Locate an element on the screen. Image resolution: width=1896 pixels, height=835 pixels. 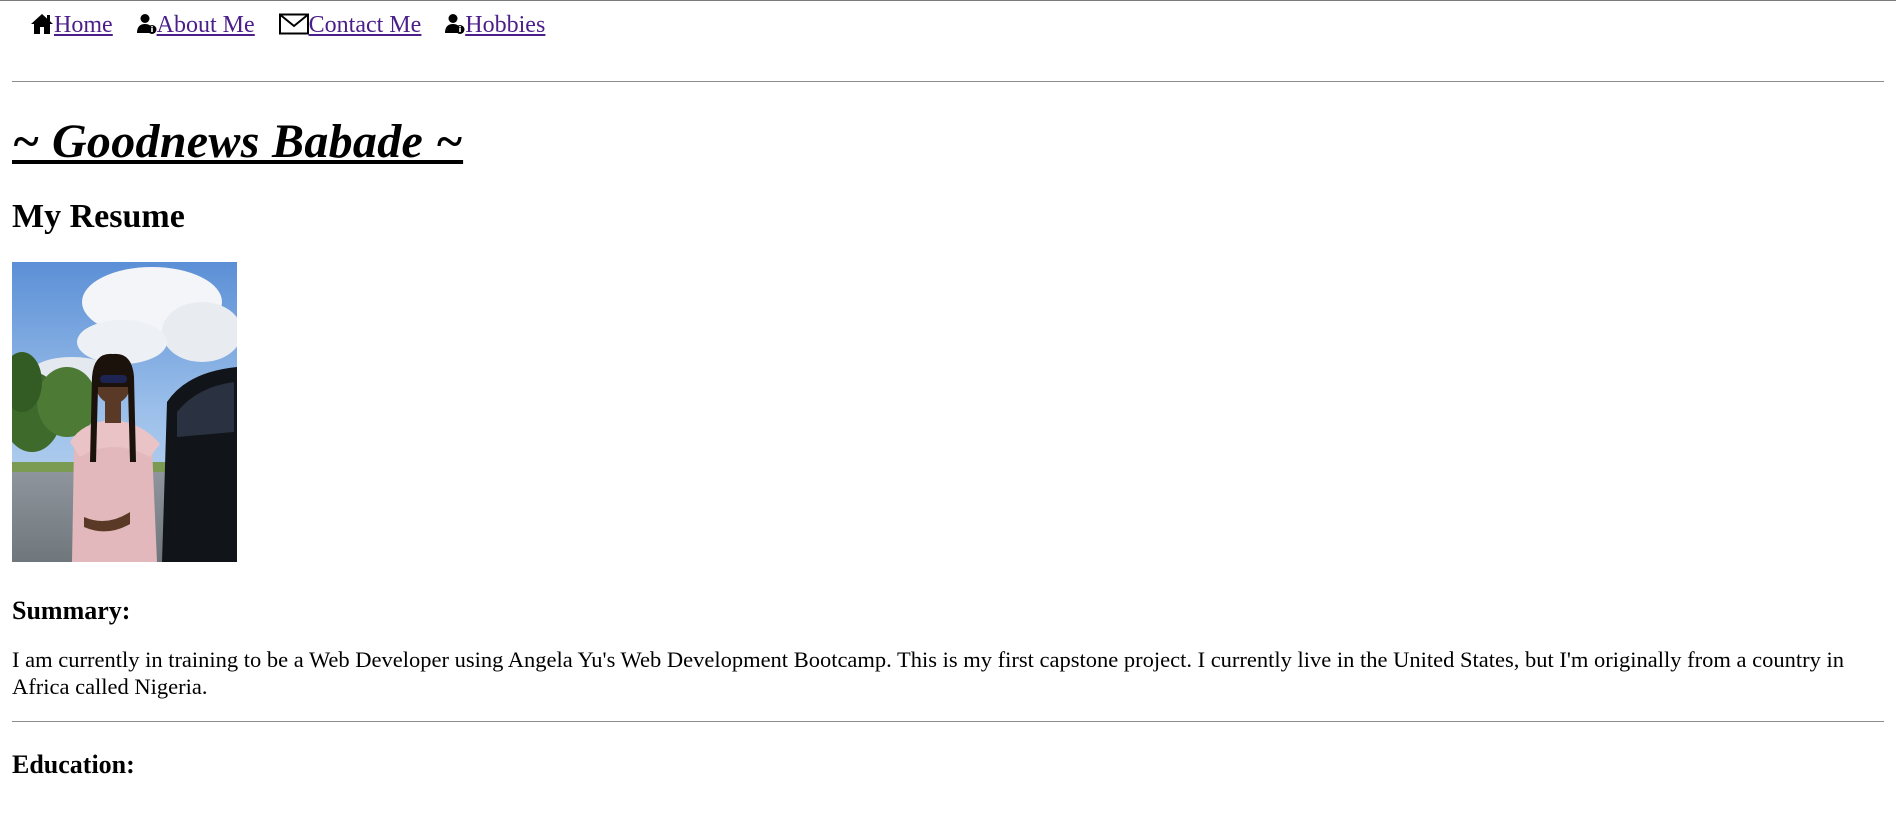
envelope-icon is located at coordinates (293, 27).